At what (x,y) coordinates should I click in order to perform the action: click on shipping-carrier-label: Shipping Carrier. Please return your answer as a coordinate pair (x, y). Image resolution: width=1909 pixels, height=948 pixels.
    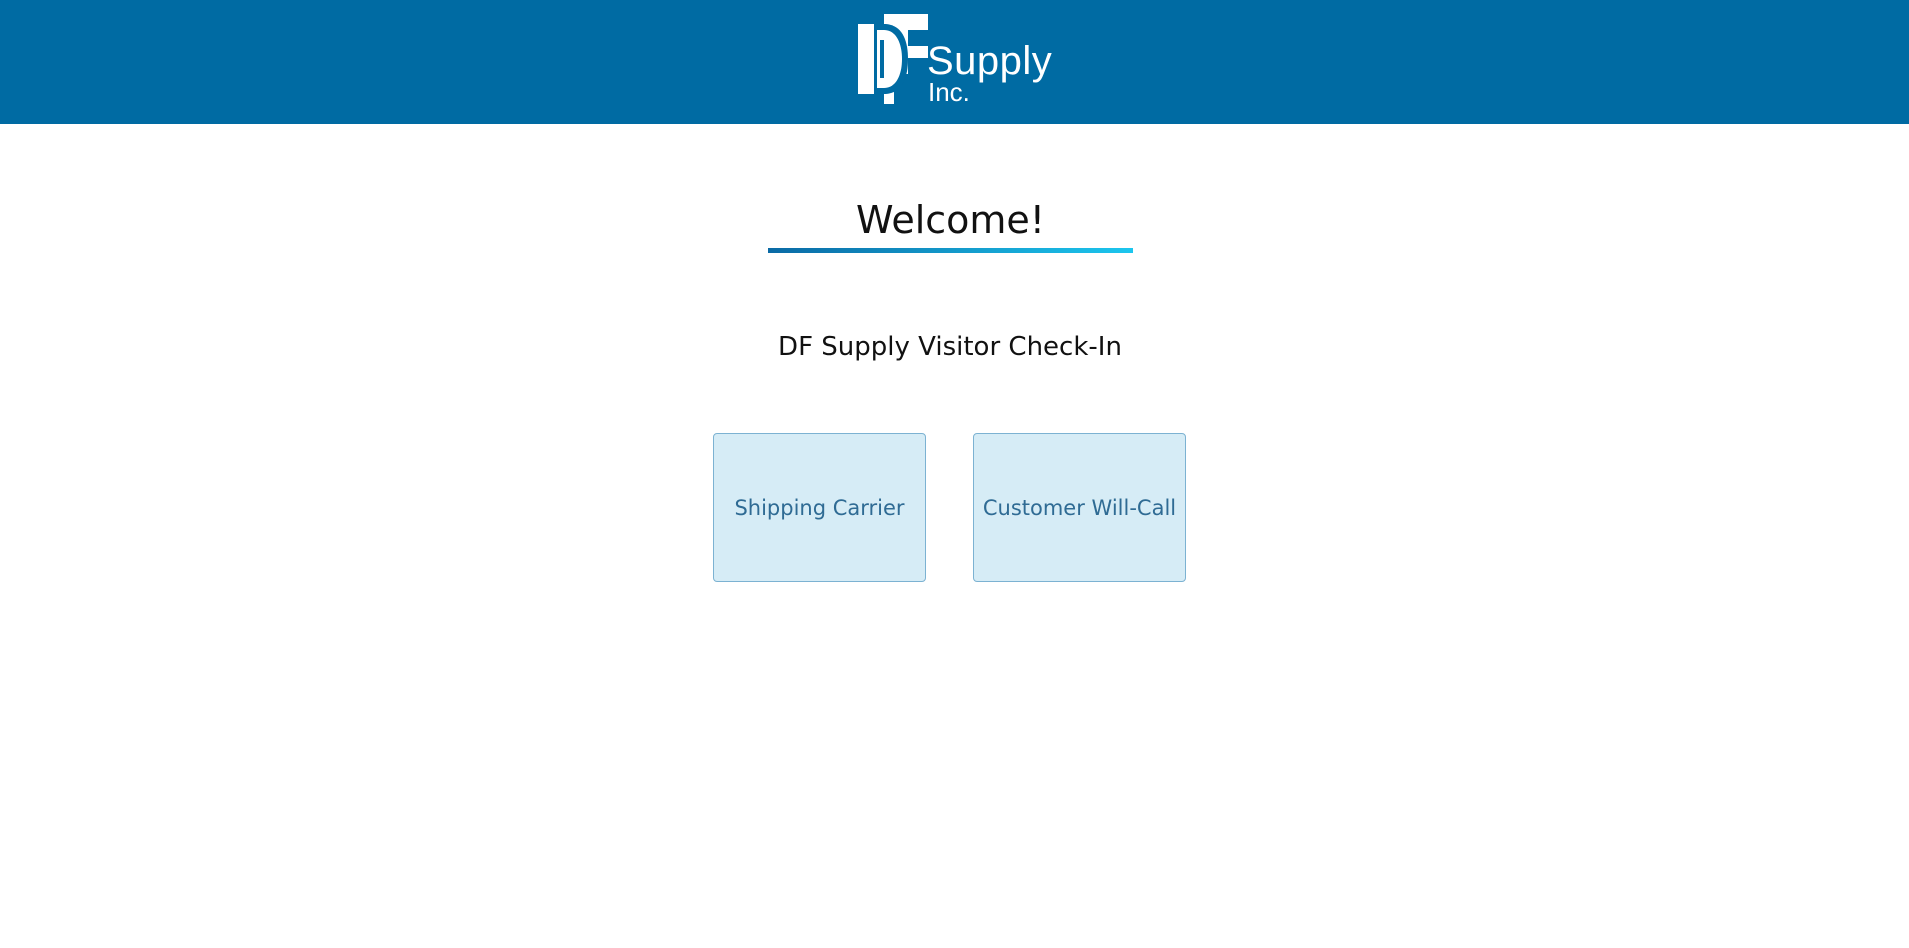
    Looking at the image, I should click on (819, 507).